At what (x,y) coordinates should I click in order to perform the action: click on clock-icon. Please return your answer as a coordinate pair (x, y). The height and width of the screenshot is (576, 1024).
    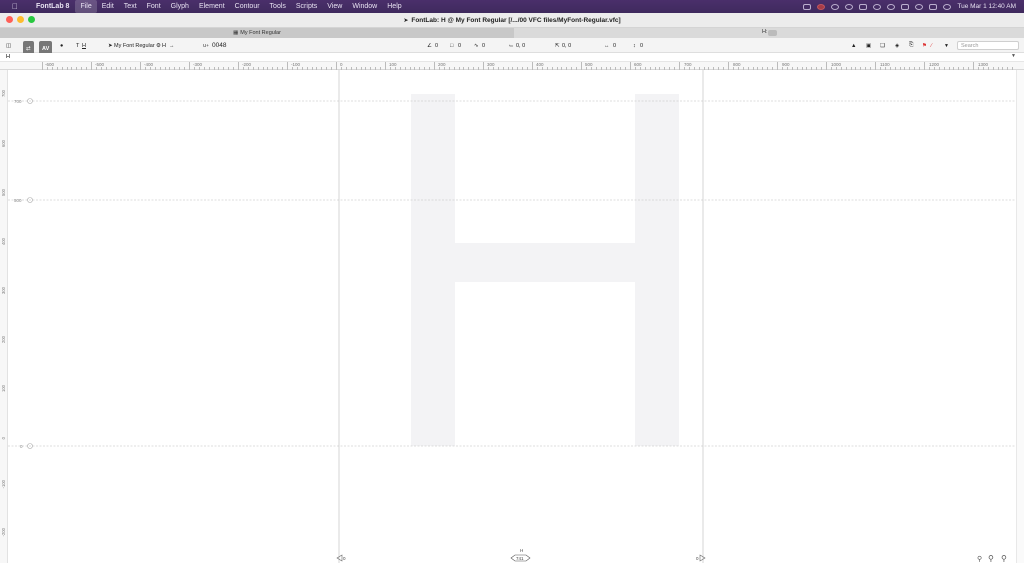
    Looking at the image, I should click on (849, 6).